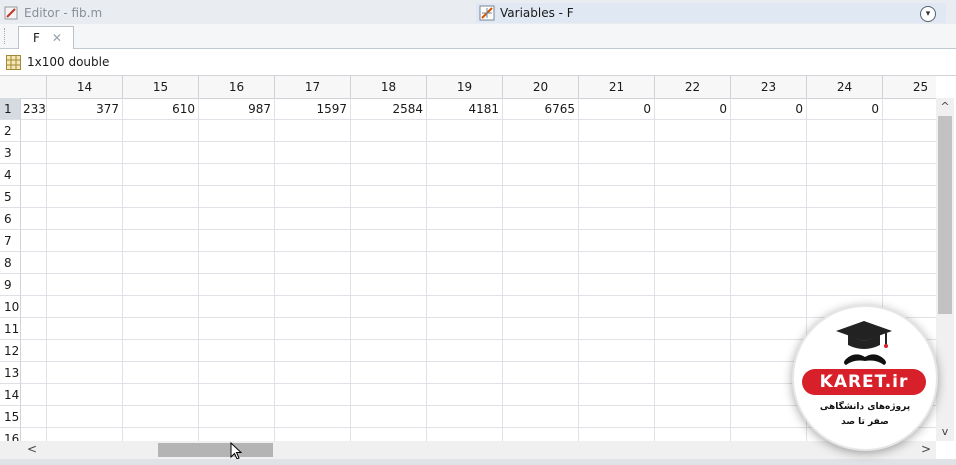  Describe the element at coordinates (160, 109) in the screenshot. I see `table-cell: 610` at that location.